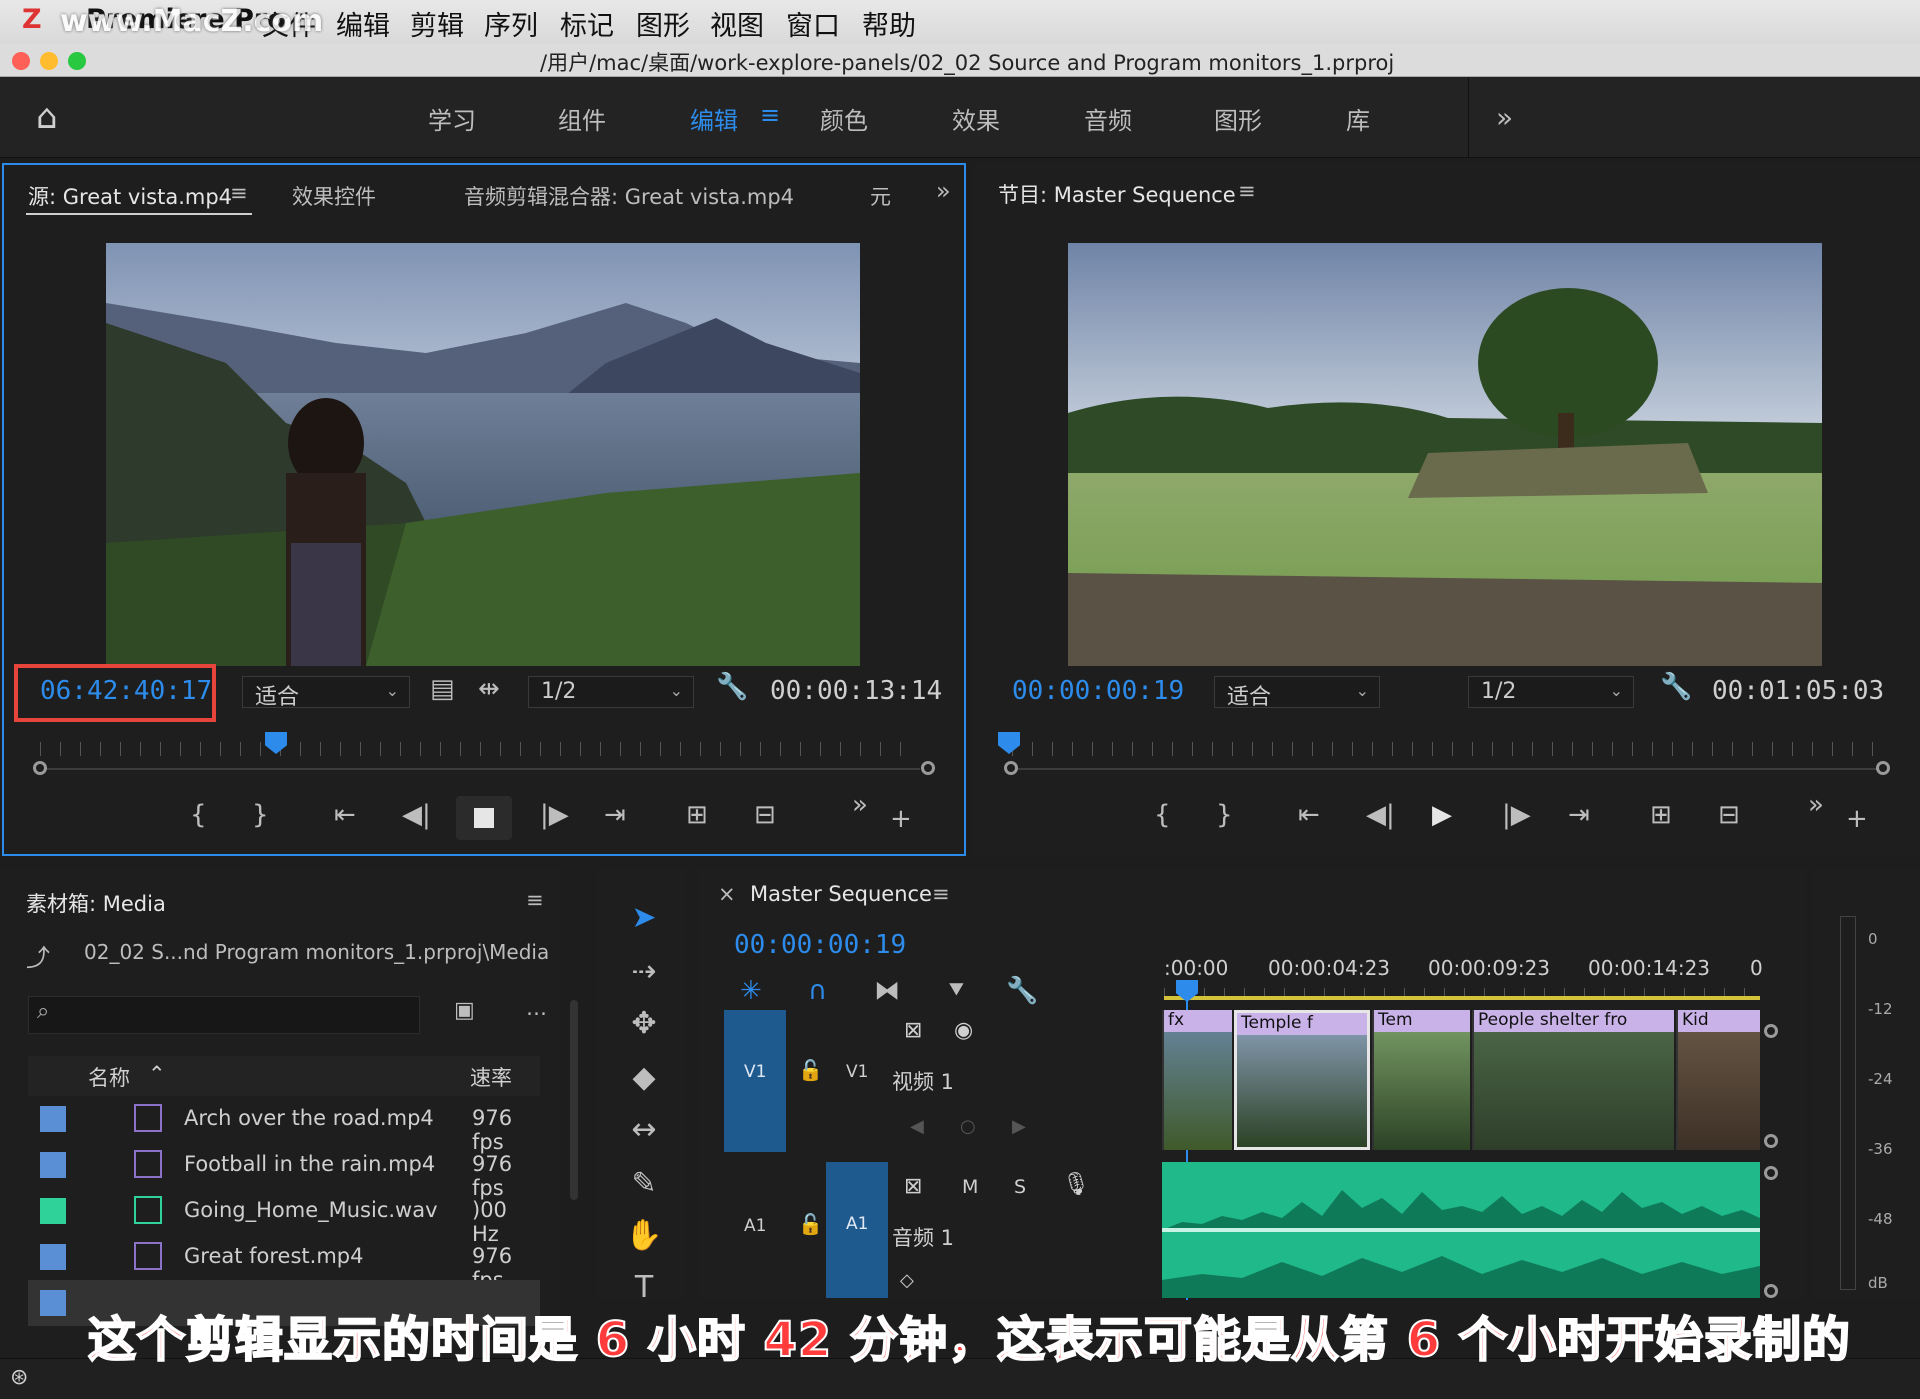 This screenshot has height=1399, width=1920. I want to click on menu-graphics: 图形, so click(663, 23).